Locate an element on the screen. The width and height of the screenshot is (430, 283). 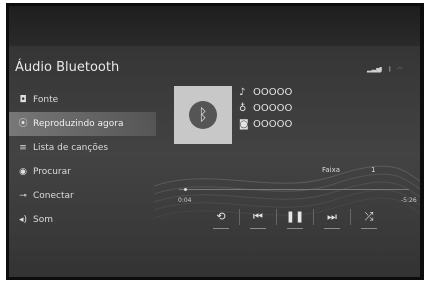
screen-title: Áudio Bluetooth is located at coordinates (67, 67).